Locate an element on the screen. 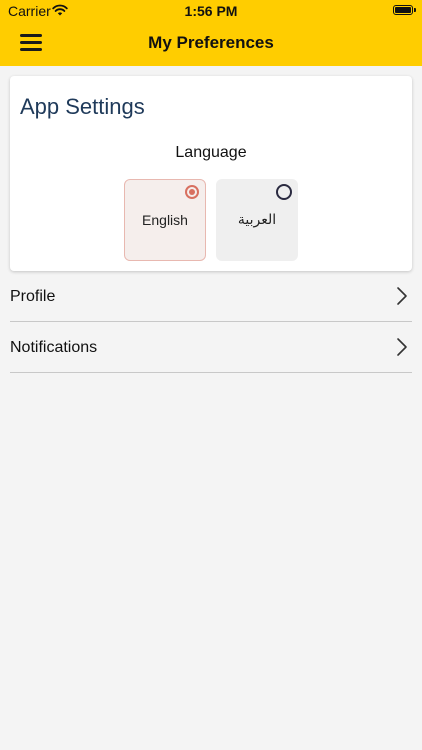 The height and width of the screenshot is (750, 422). language-option-english: English is located at coordinates (165, 220).